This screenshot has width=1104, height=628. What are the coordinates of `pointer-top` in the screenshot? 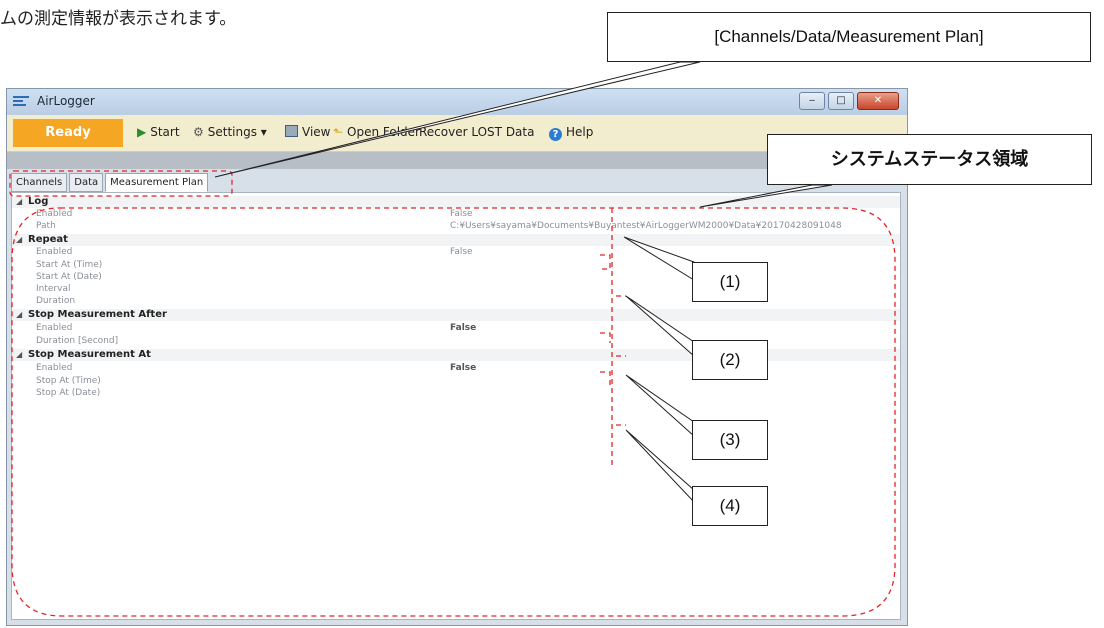 It's located at (457, 119).